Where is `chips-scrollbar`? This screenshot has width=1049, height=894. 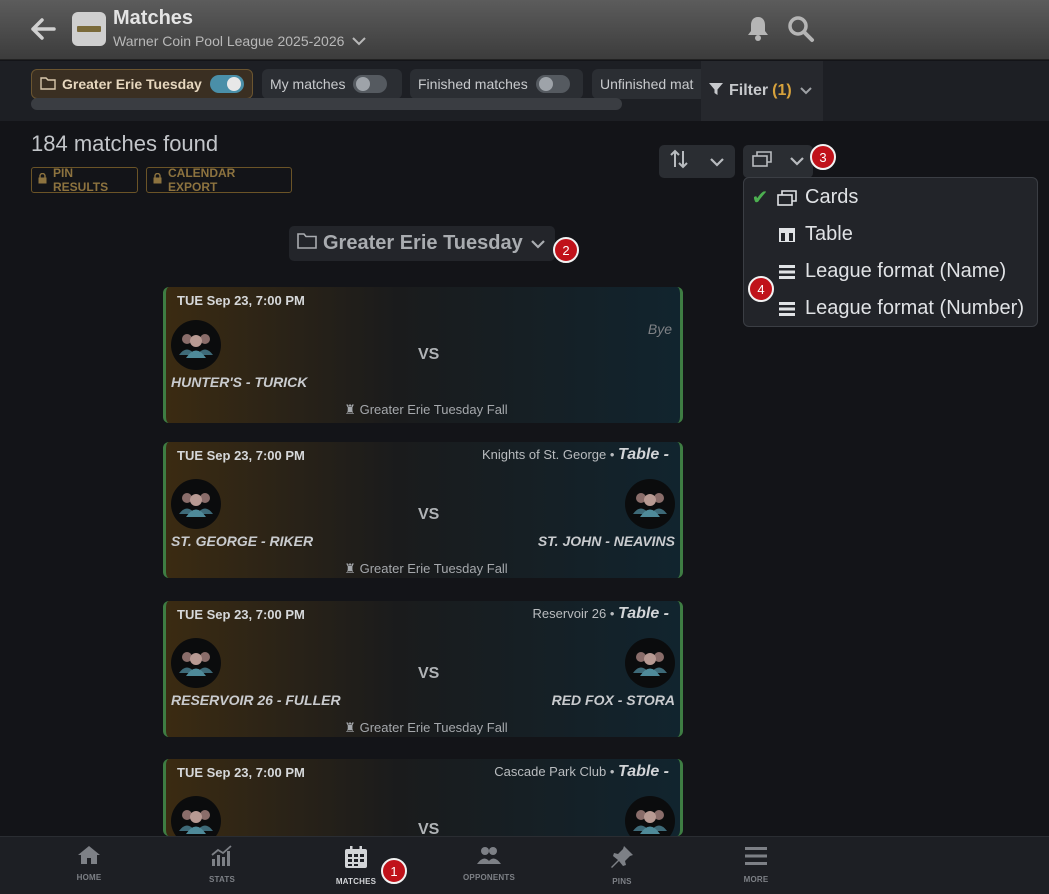 chips-scrollbar is located at coordinates (326, 104).